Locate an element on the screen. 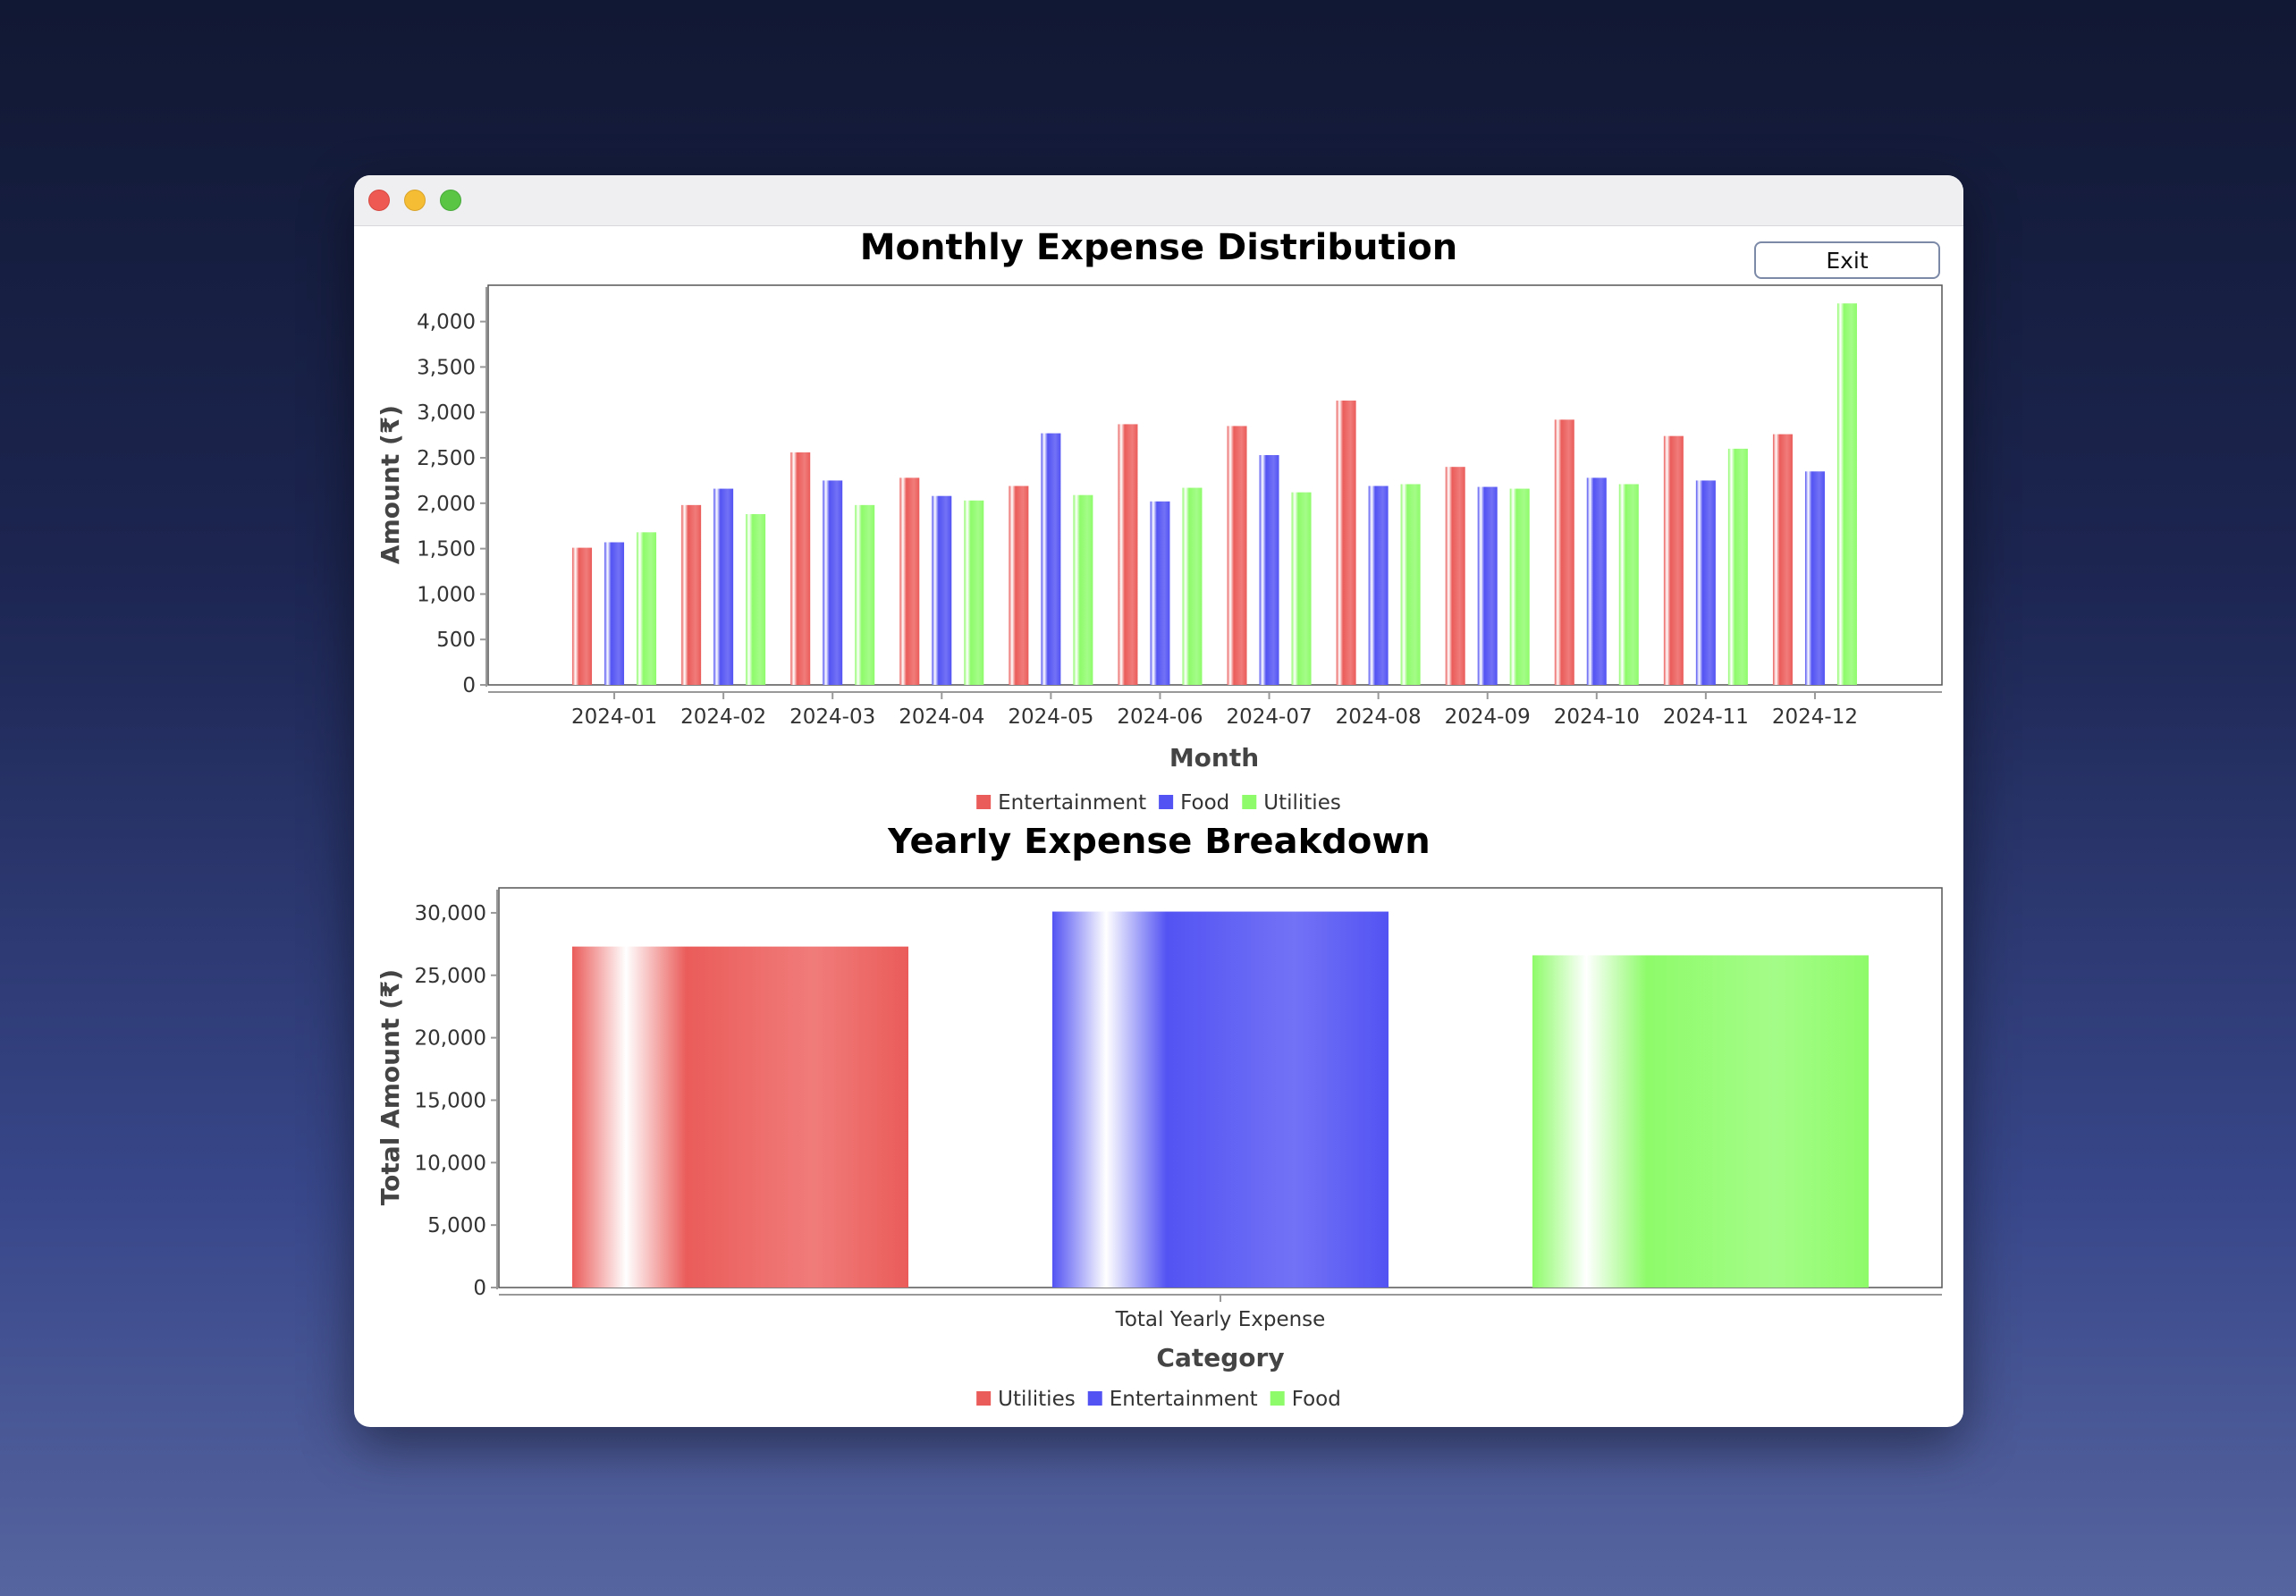 This screenshot has height=1596, width=2296. bar-food is located at coordinates (1700, 1121).